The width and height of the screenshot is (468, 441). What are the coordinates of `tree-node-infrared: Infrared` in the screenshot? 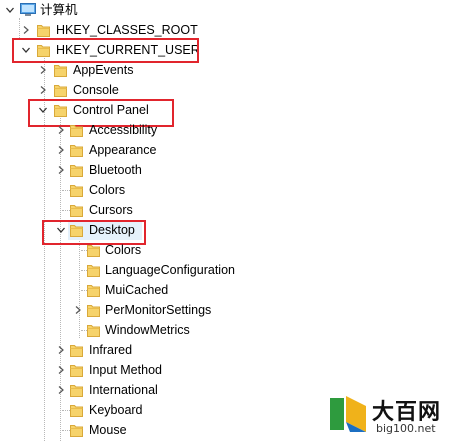 It's located at (100, 350).